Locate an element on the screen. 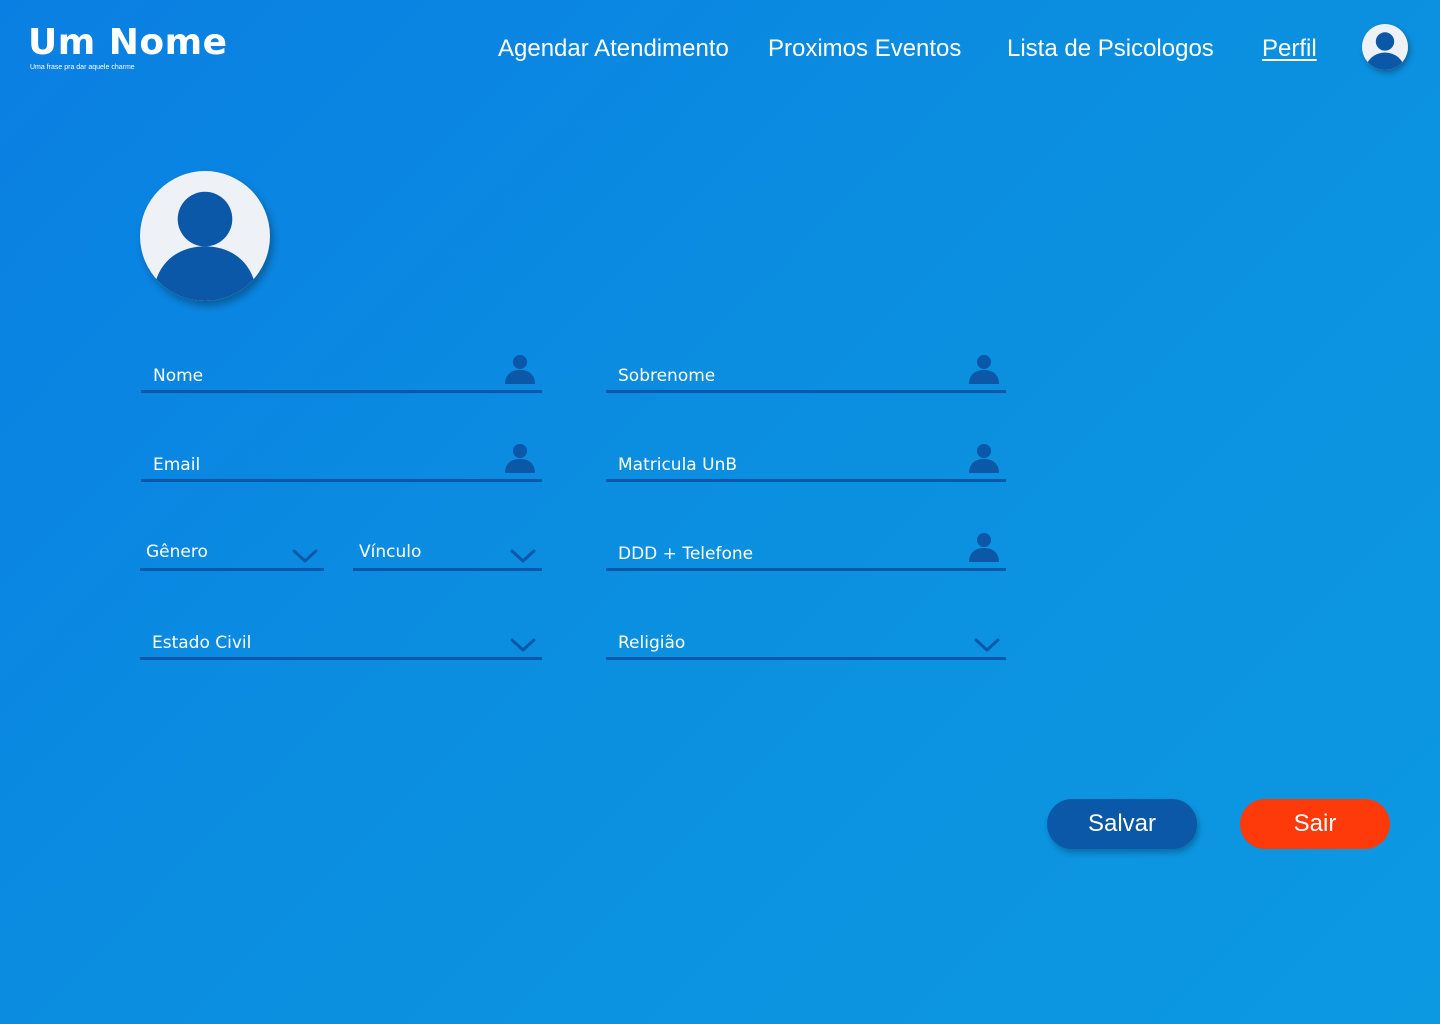  nome-label: Nome is located at coordinates (178, 376).